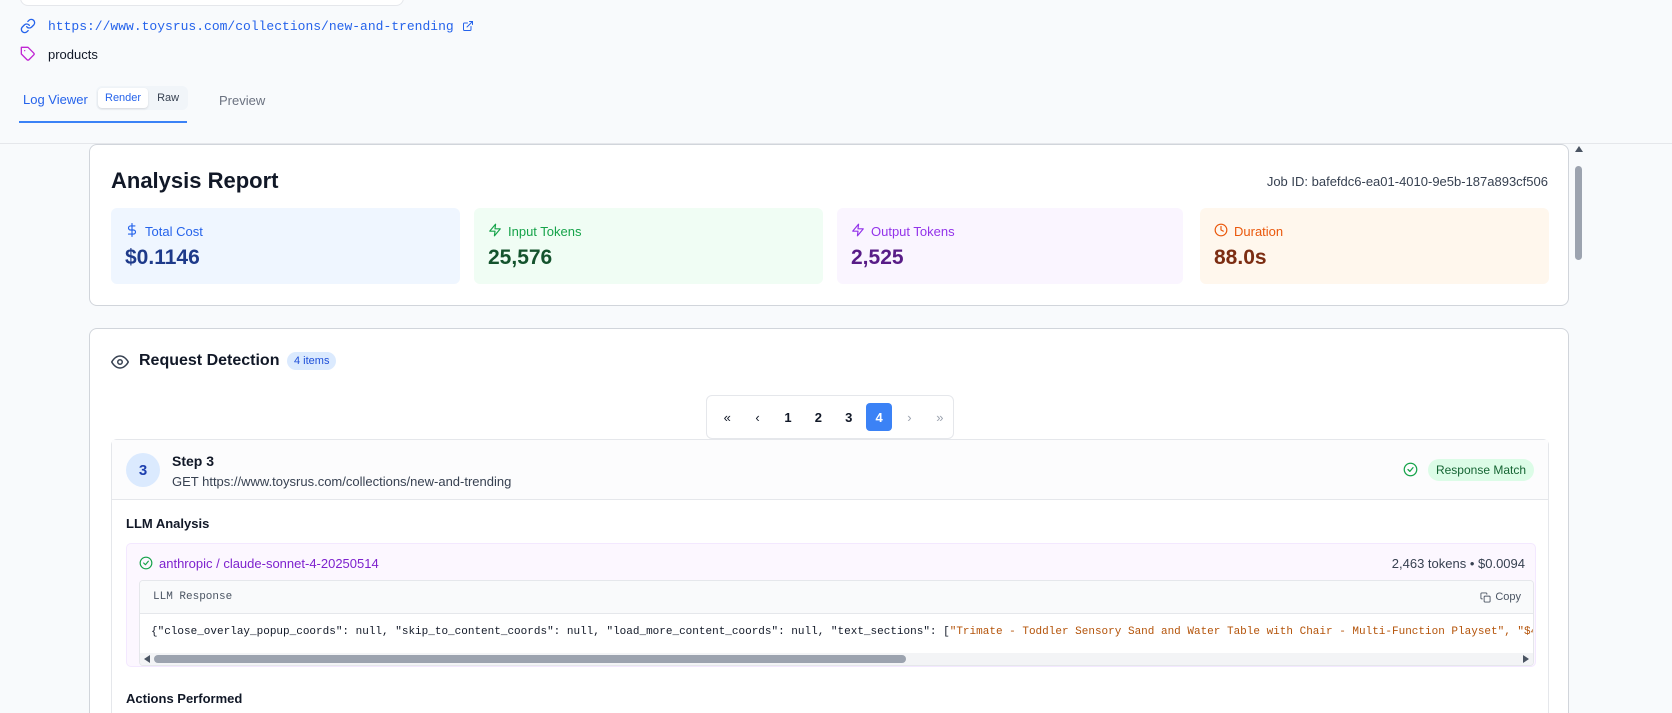  I want to click on llm-response-label: LLM Response, so click(193, 597).